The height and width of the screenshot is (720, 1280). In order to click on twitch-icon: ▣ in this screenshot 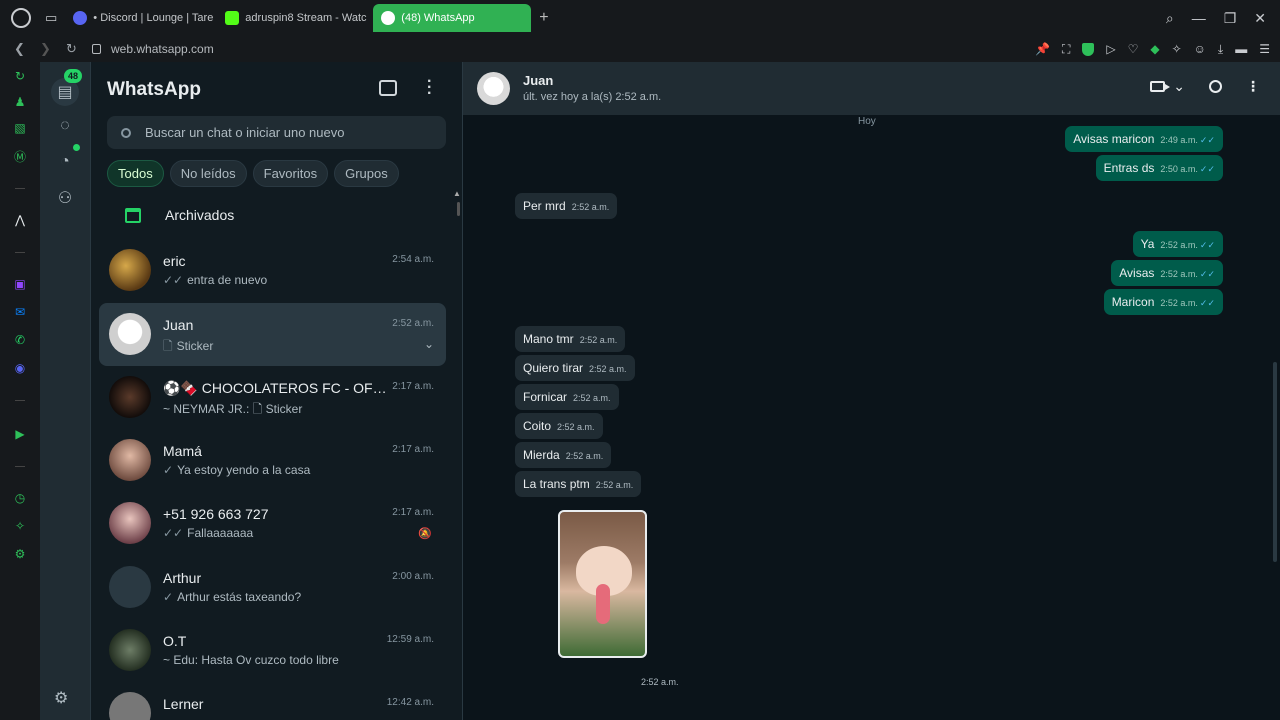, I will do `click(20, 284)`.